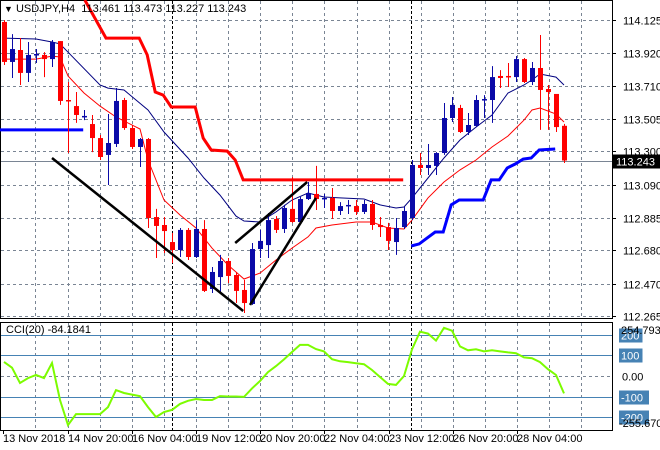 Image resolution: width=660 pixels, height=450 pixels. I want to click on price-tick-label: 114.125, so click(641, 22).